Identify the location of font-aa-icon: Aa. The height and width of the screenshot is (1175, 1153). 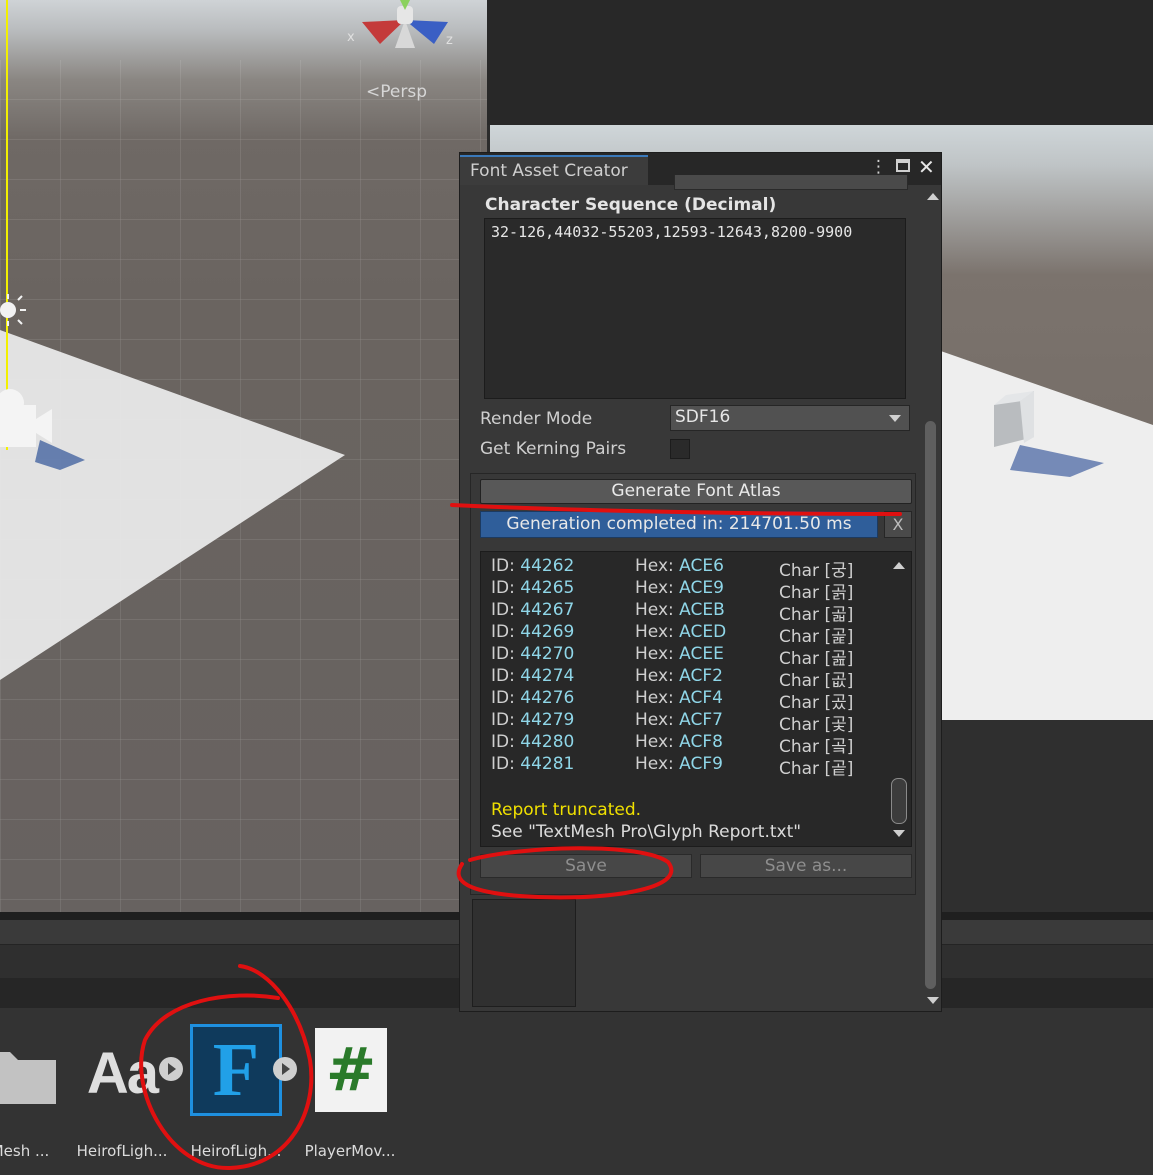
(122, 1073).